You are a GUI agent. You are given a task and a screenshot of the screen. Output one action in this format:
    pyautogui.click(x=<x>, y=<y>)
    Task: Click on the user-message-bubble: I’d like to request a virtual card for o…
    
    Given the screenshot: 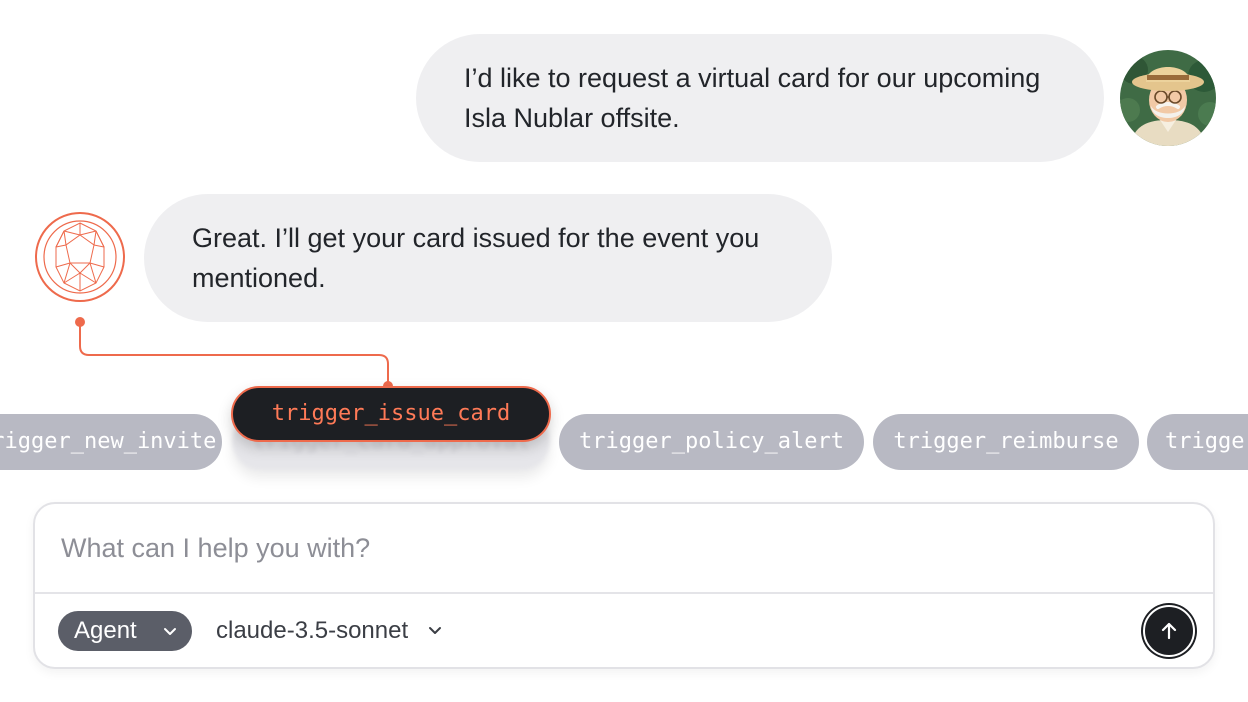 What is the action you would take?
    pyautogui.click(x=760, y=98)
    